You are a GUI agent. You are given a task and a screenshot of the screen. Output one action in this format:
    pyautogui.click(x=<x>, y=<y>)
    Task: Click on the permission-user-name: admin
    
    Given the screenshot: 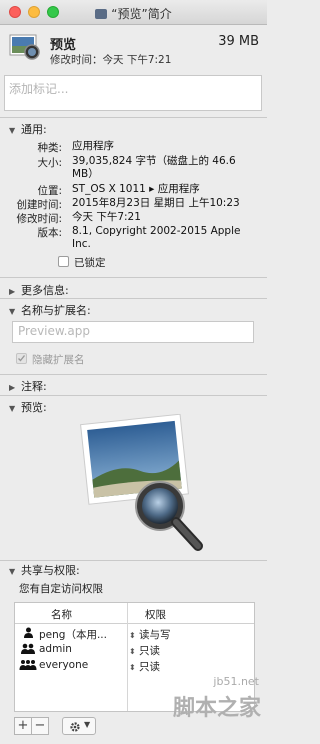 What is the action you would take?
    pyautogui.click(x=55, y=649)
    